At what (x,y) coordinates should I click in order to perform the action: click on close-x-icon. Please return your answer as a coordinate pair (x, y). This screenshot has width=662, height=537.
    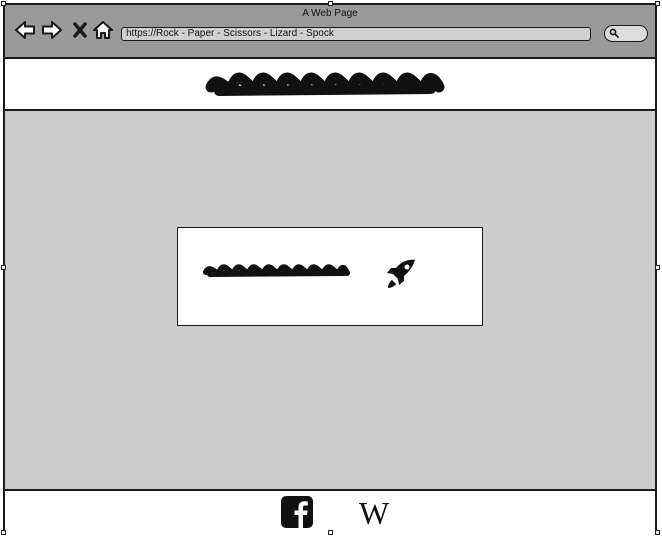
    Looking at the image, I should click on (81, 30).